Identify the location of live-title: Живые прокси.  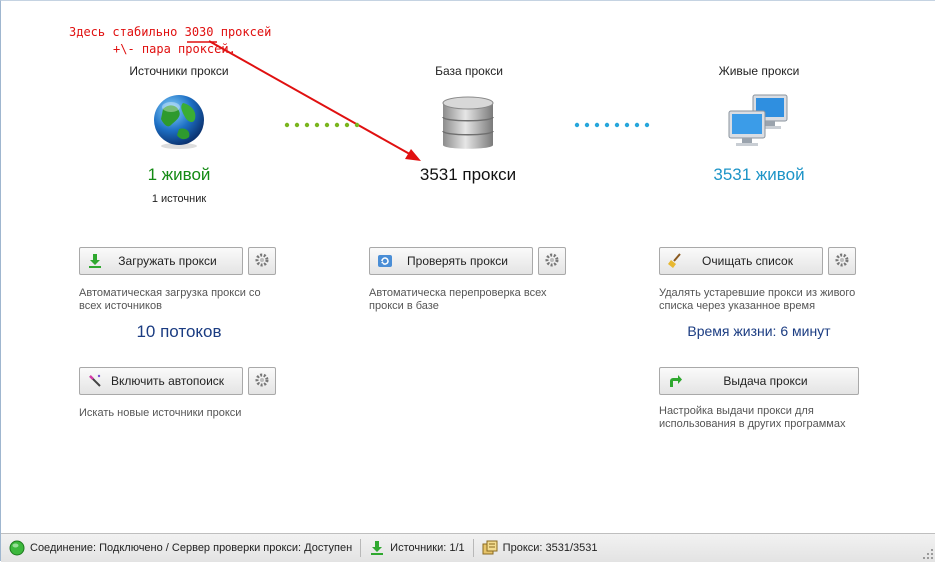
(759, 71).